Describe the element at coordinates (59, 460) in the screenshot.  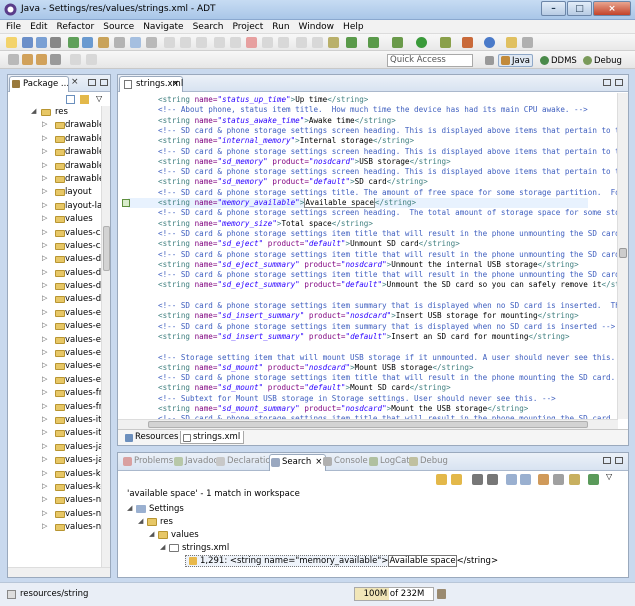
I see `tree-item: ▷ values-ja-` at that location.